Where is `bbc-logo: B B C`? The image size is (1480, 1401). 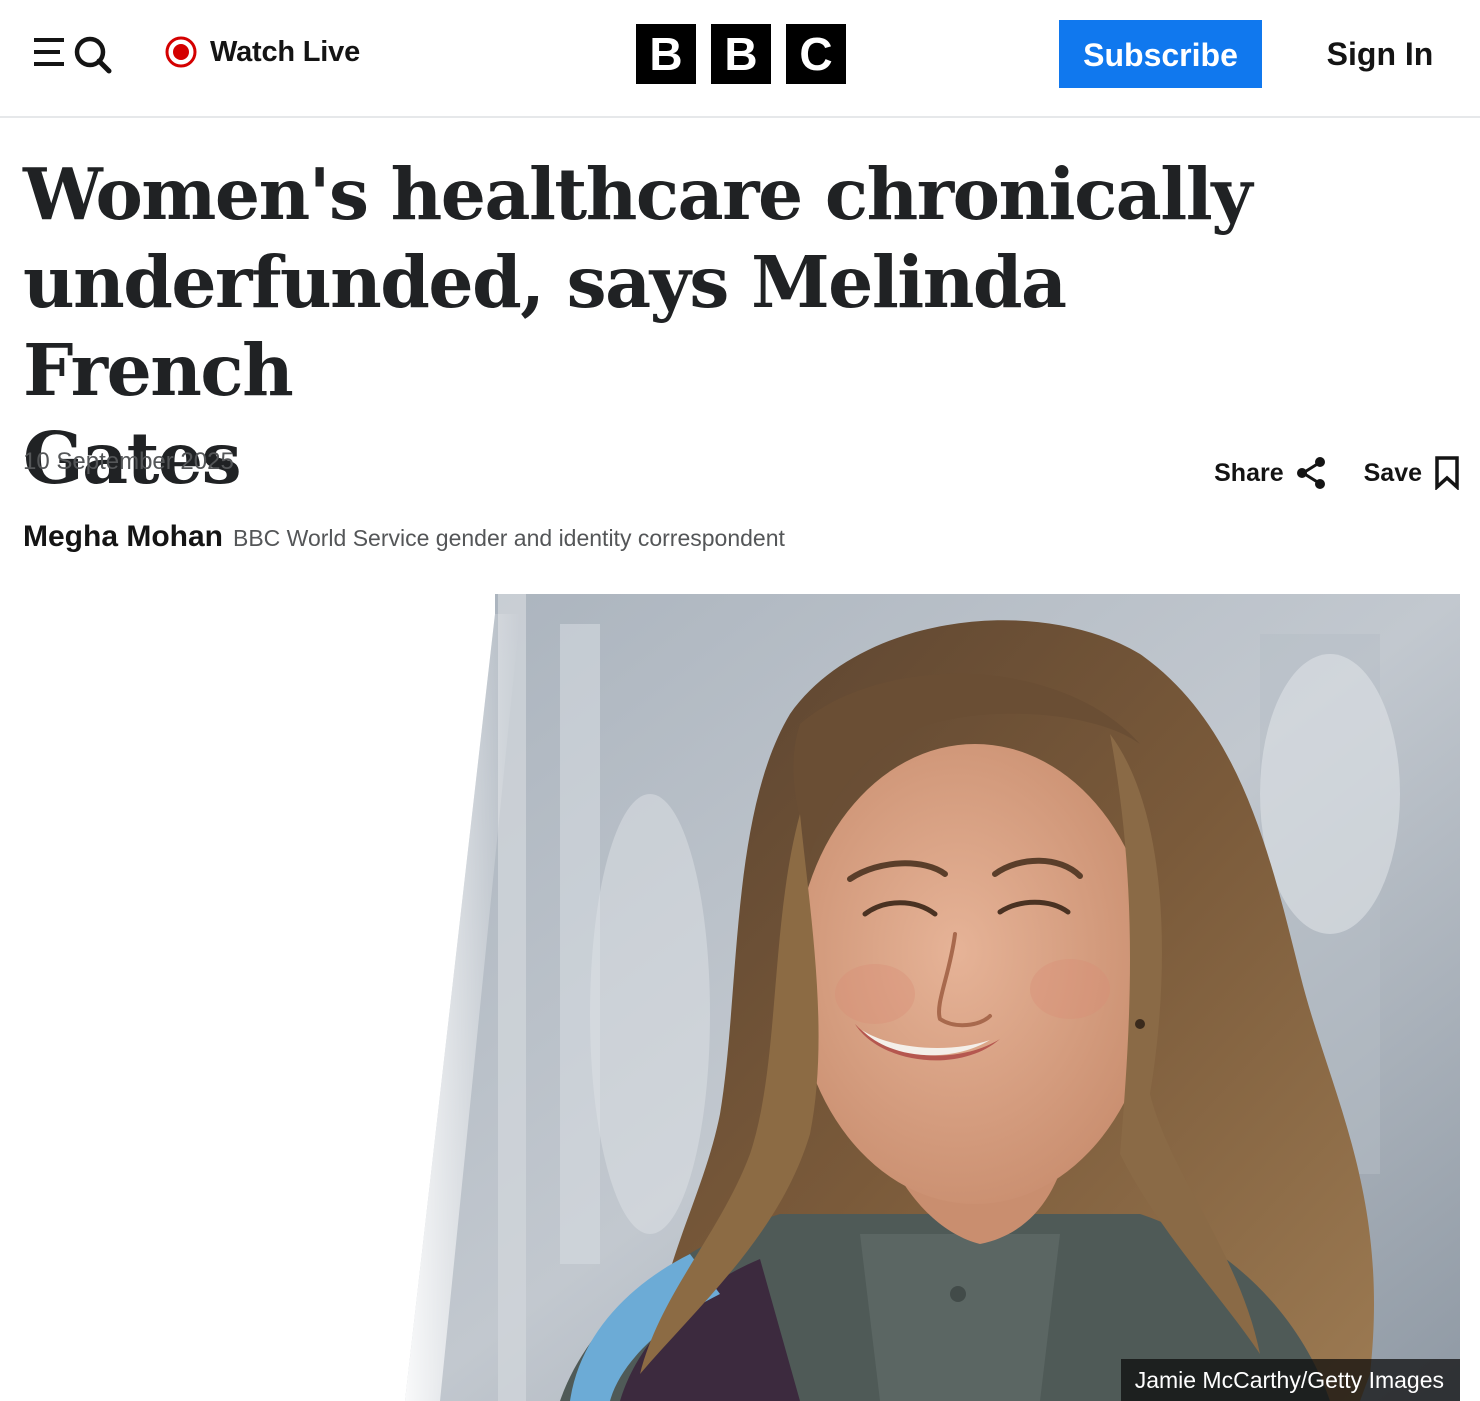
bbc-logo: B B C is located at coordinates (741, 54).